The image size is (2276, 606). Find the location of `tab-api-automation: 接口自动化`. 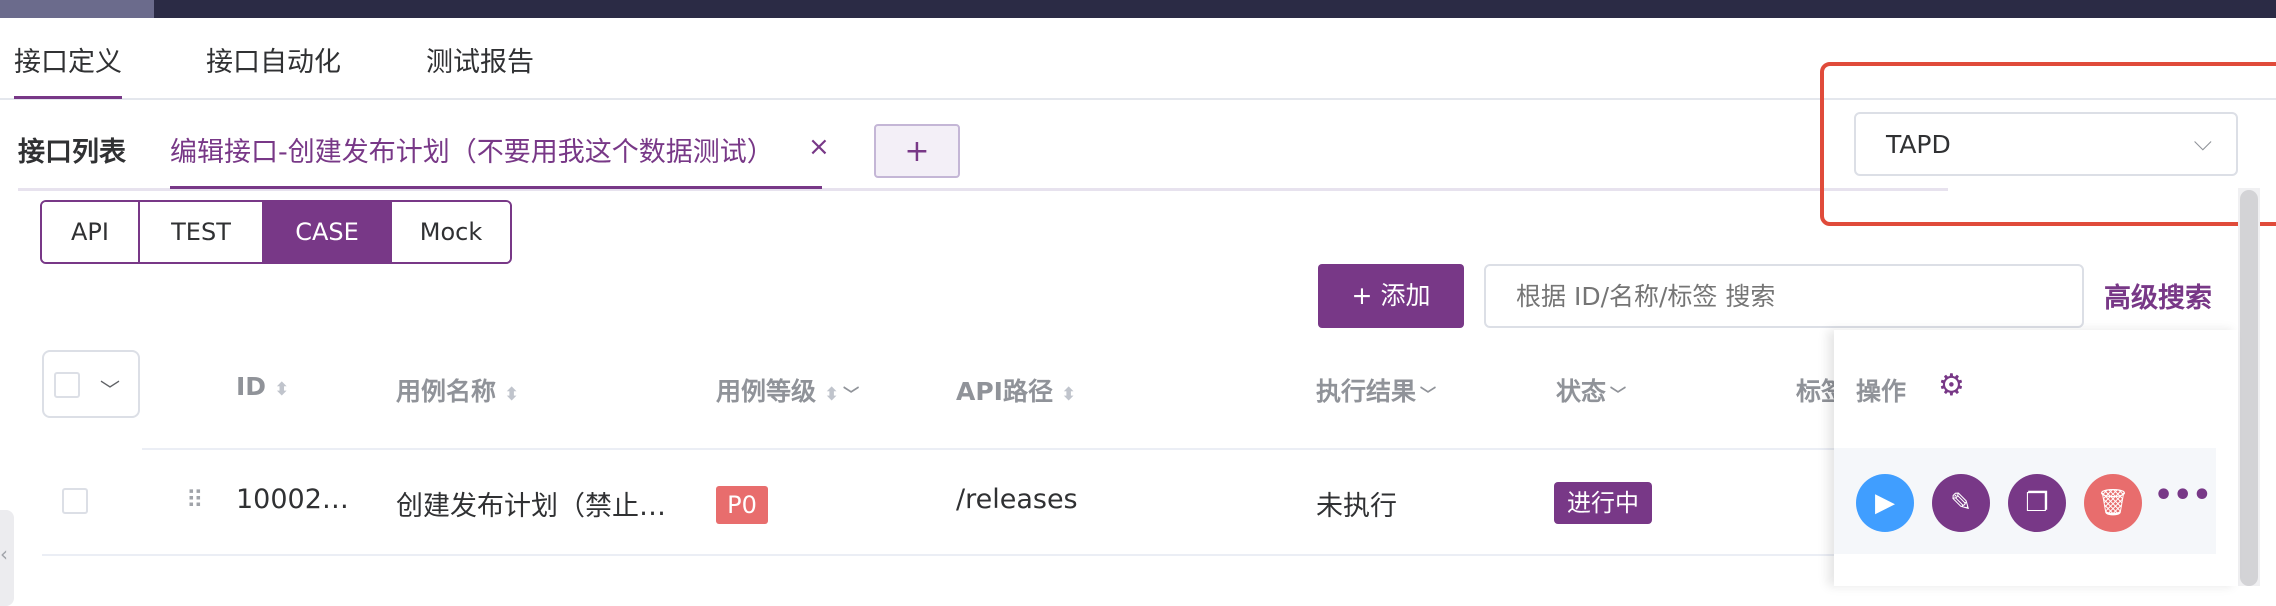

tab-api-automation: 接口自动化 is located at coordinates (273, 59).